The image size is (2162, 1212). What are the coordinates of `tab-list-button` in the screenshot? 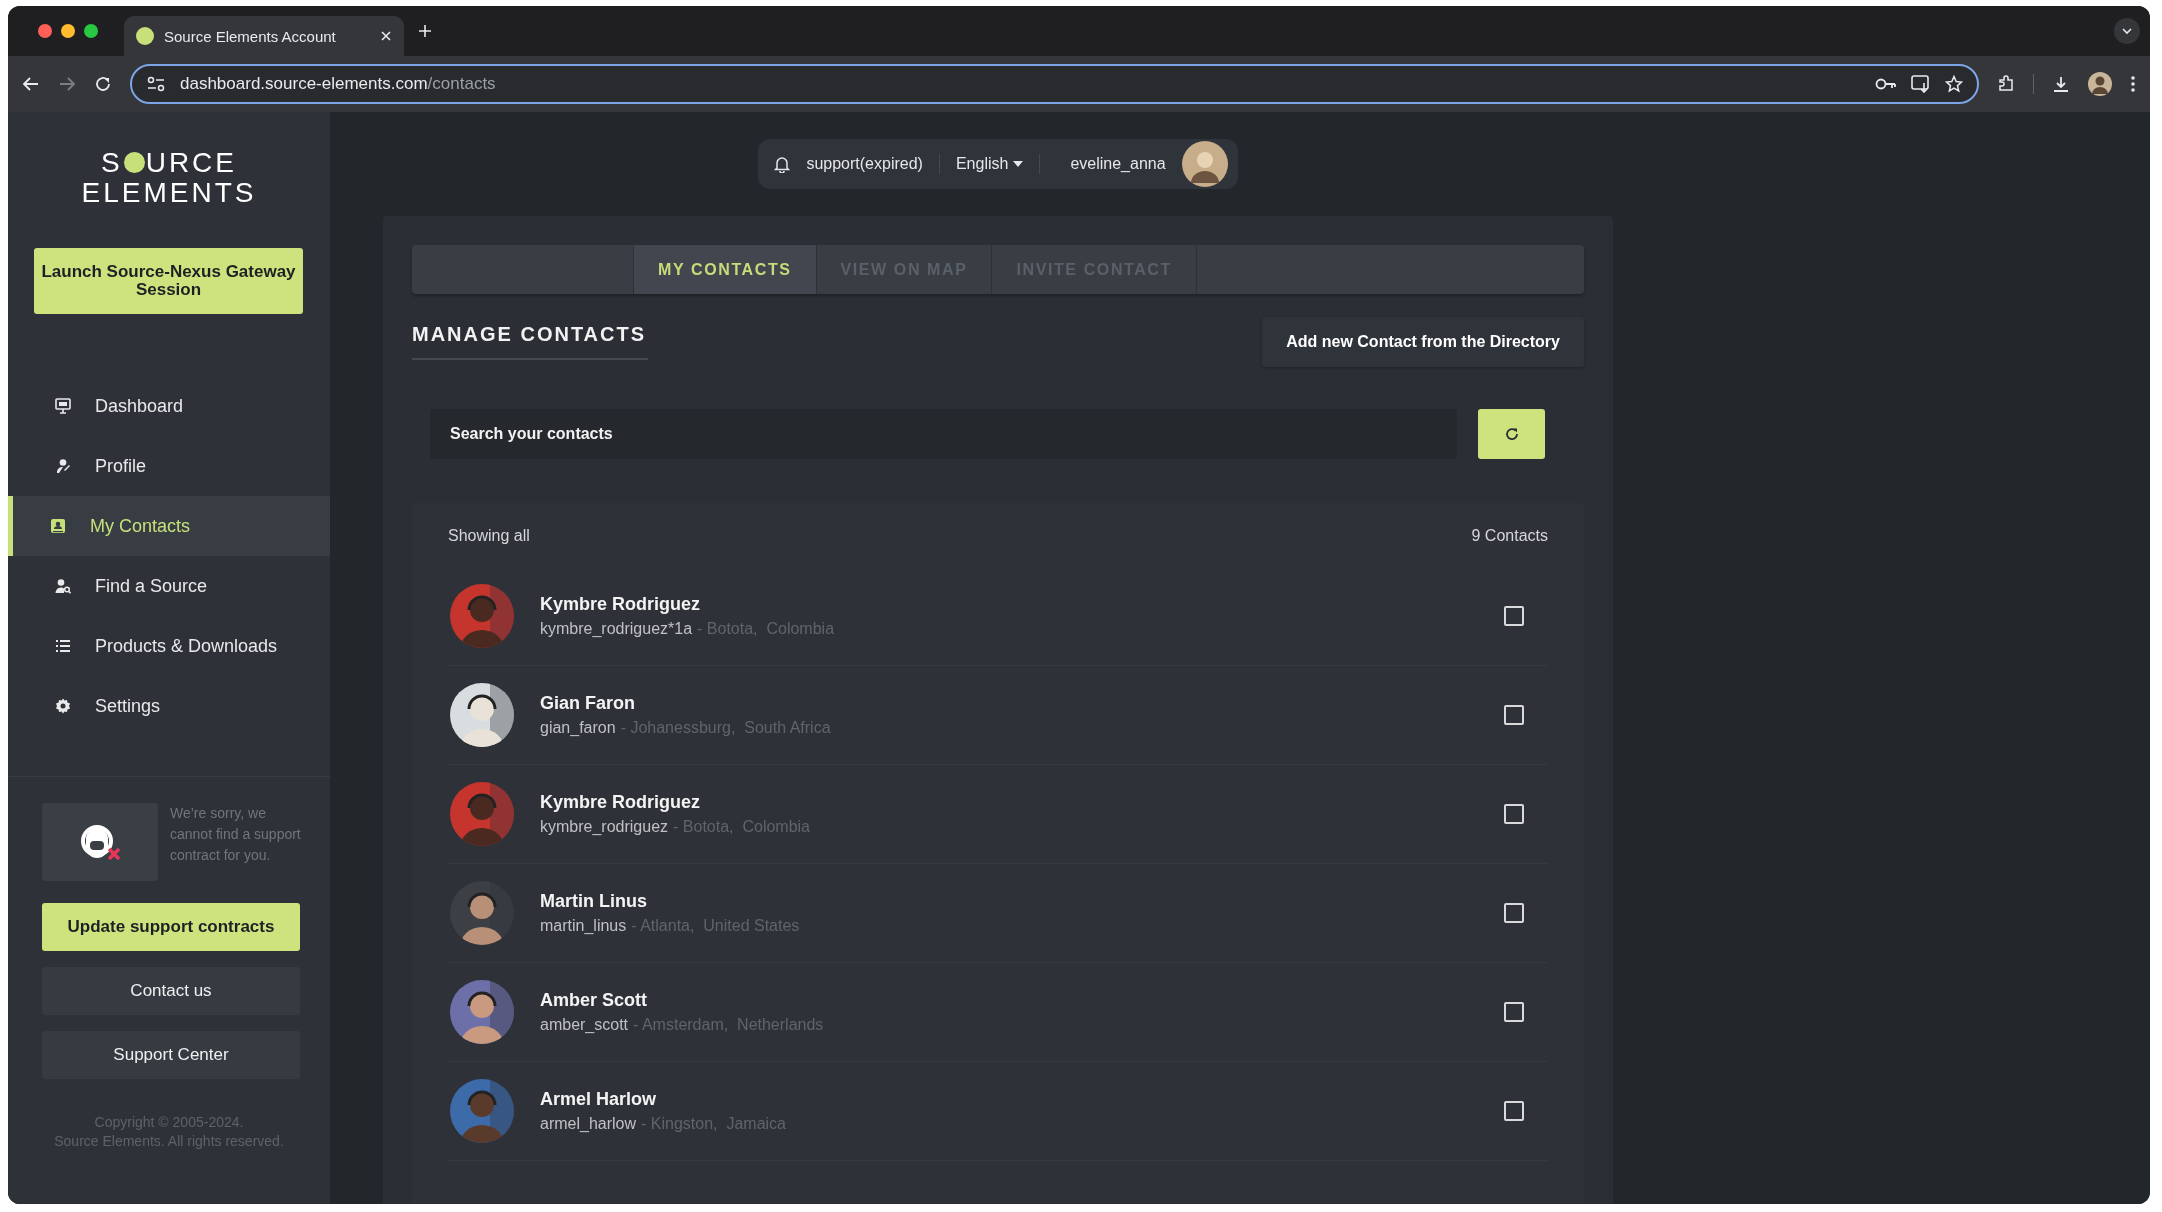 It's located at (2127, 31).